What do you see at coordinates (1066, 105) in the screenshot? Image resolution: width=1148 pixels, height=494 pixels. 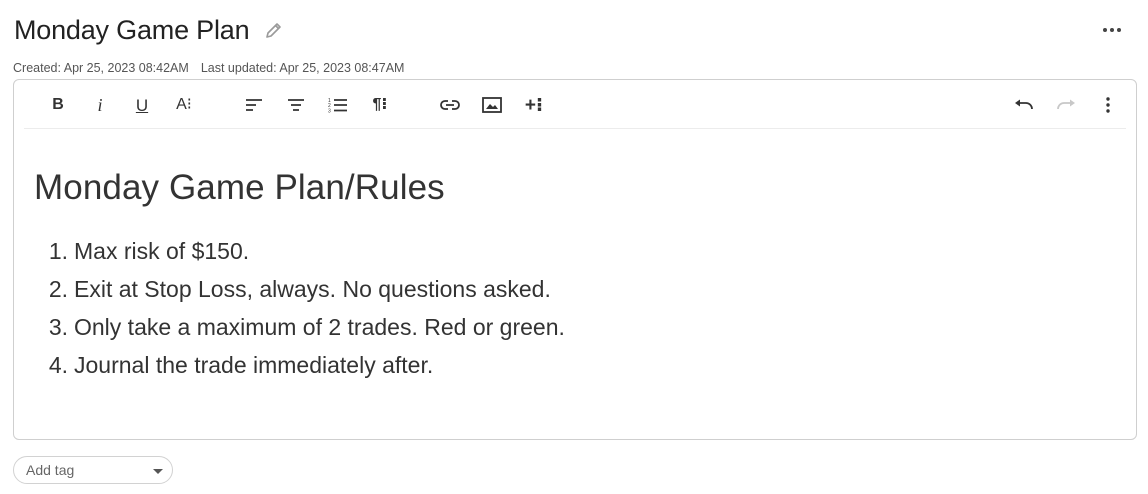 I see `redo-icon` at bounding box center [1066, 105].